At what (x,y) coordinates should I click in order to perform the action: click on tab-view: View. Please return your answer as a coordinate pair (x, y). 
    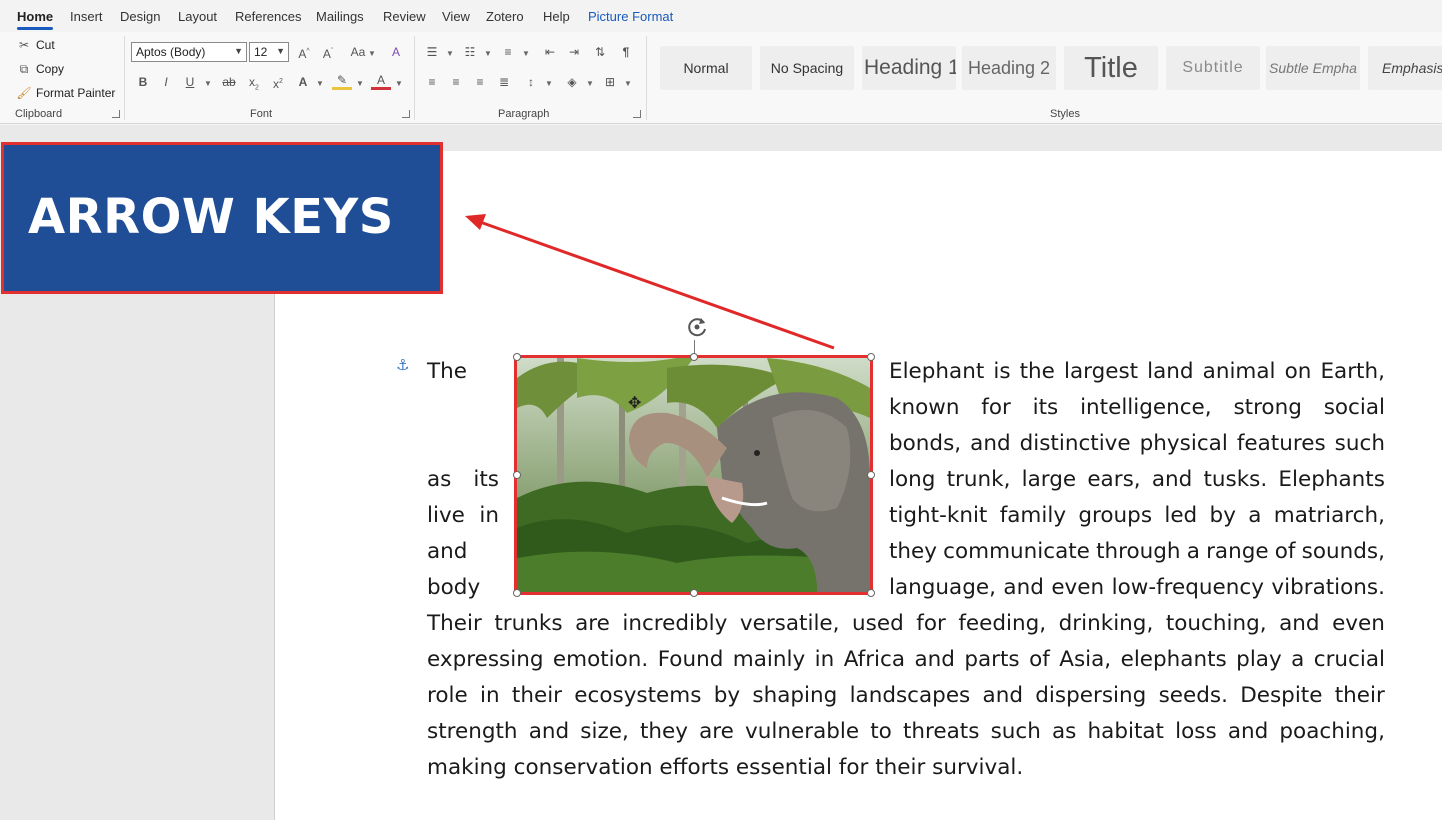
    Looking at the image, I should click on (456, 16).